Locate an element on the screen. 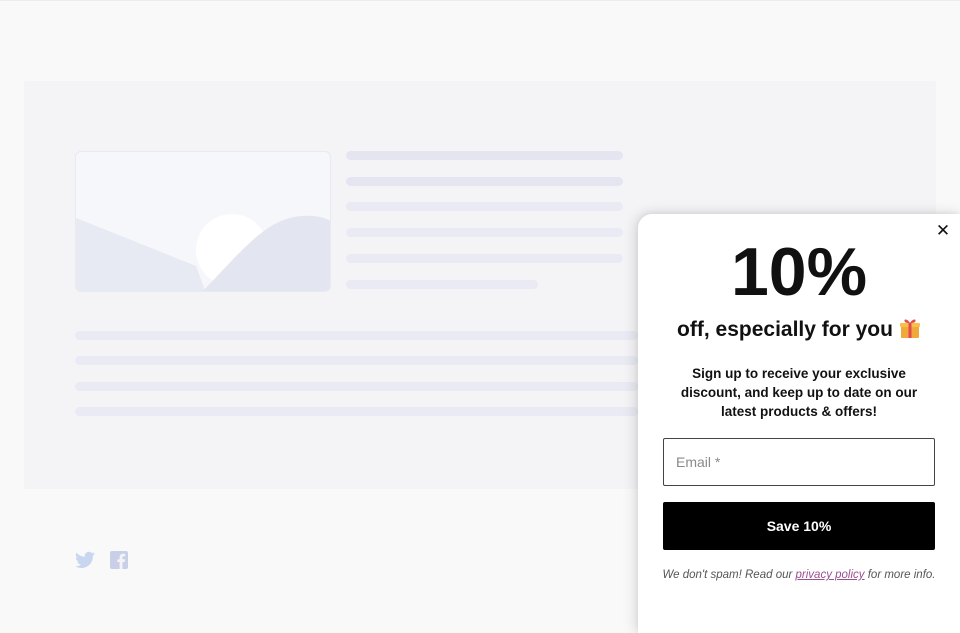 The image size is (960, 633). privacy-policy-link: privacy policy is located at coordinates (830, 575).